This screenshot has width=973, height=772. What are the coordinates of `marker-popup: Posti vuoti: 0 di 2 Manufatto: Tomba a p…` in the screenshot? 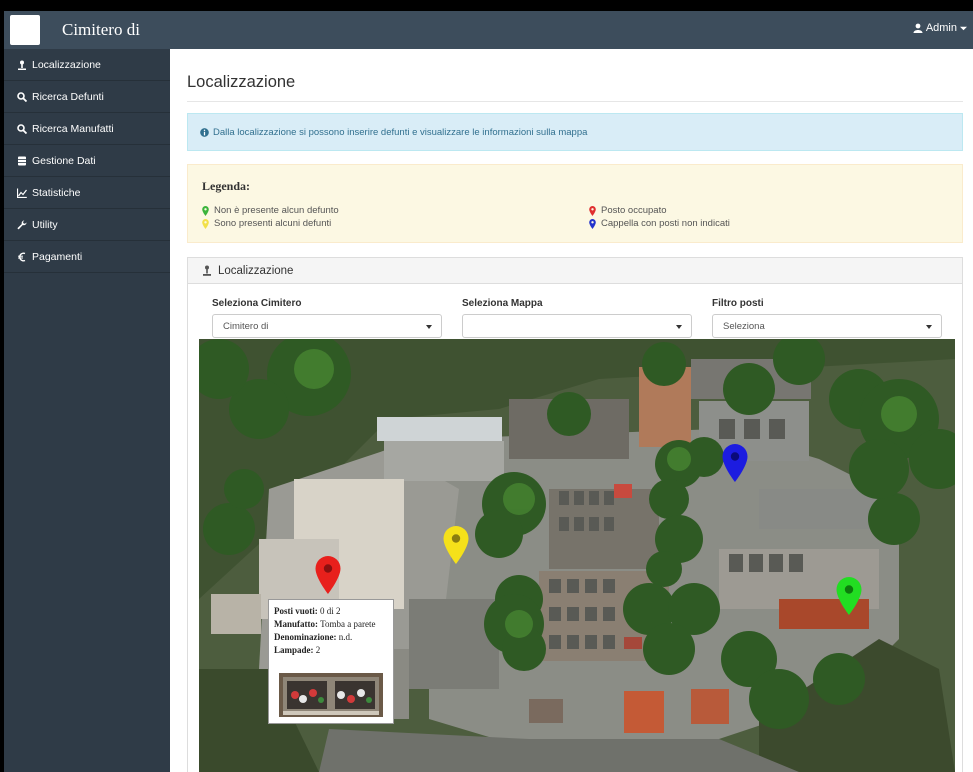 It's located at (331, 661).